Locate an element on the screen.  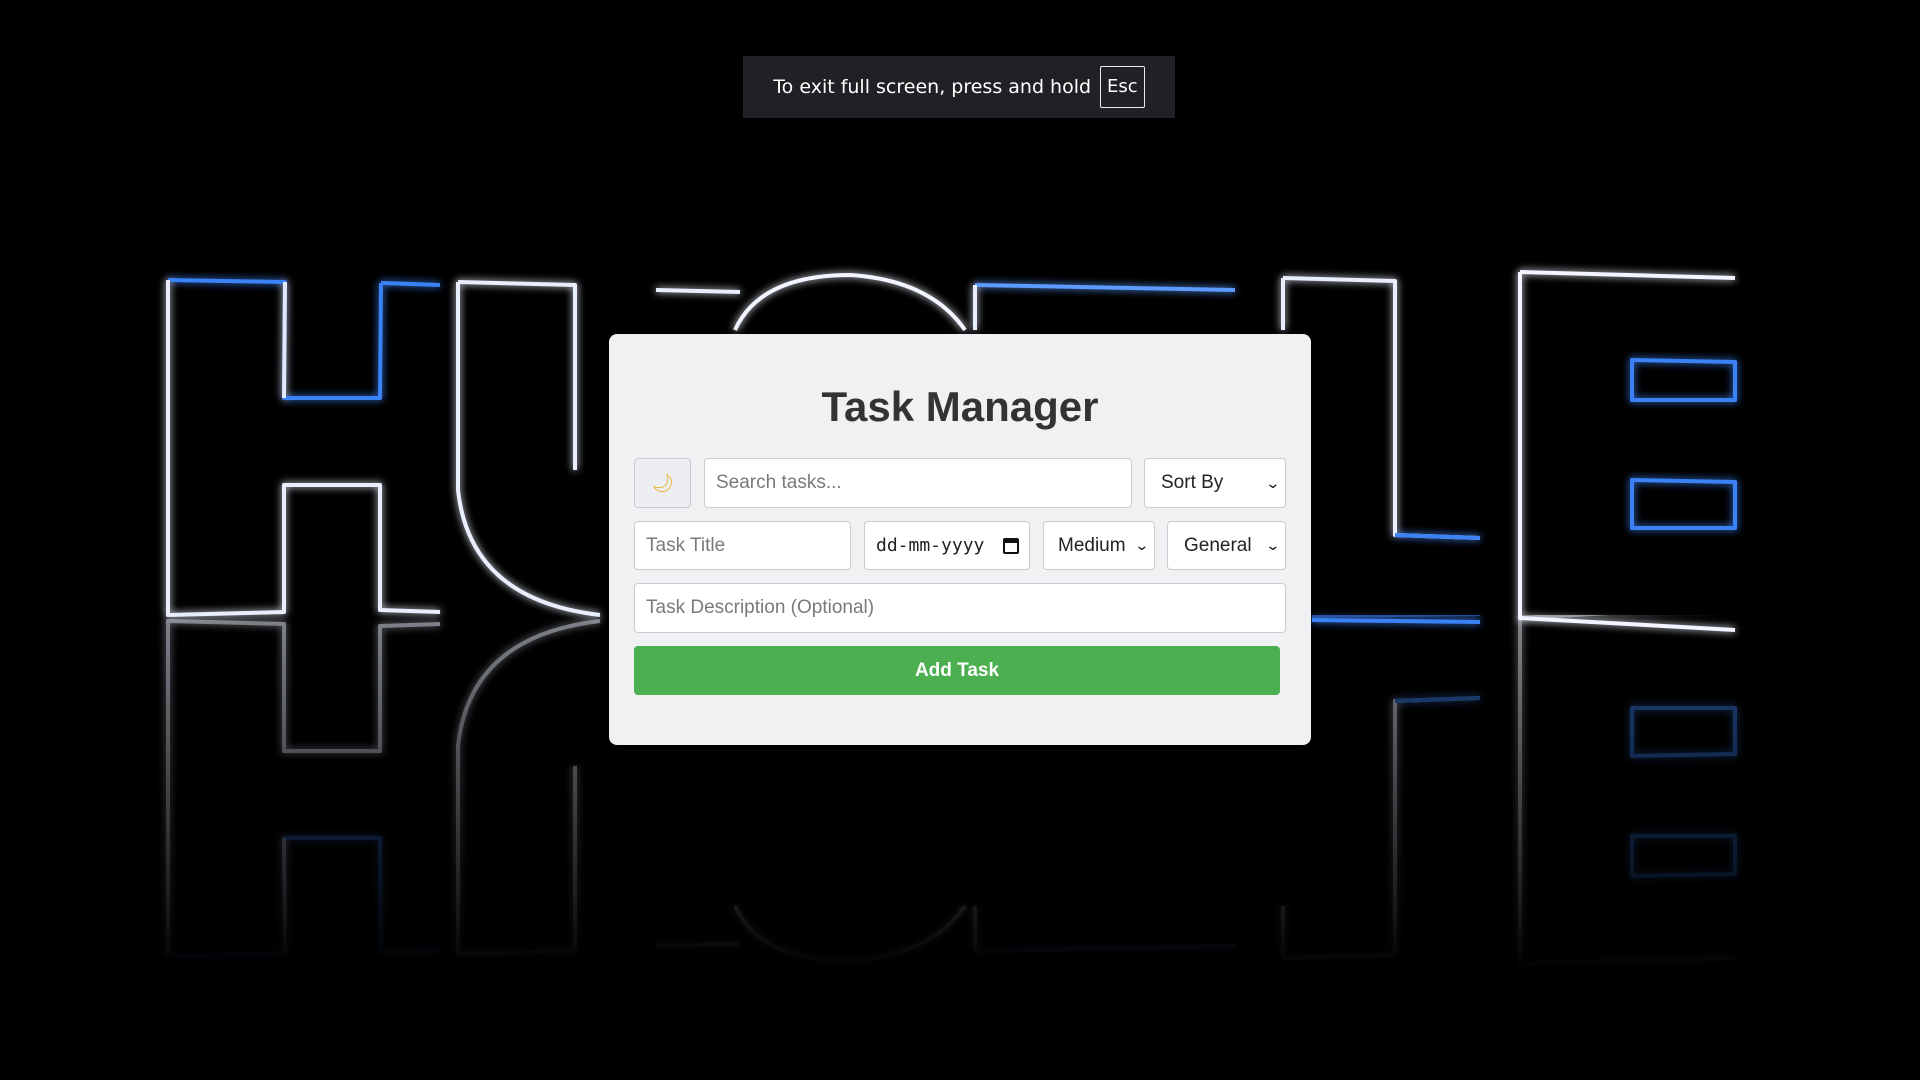
category-select: General ⌄ is located at coordinates (1226, 545).